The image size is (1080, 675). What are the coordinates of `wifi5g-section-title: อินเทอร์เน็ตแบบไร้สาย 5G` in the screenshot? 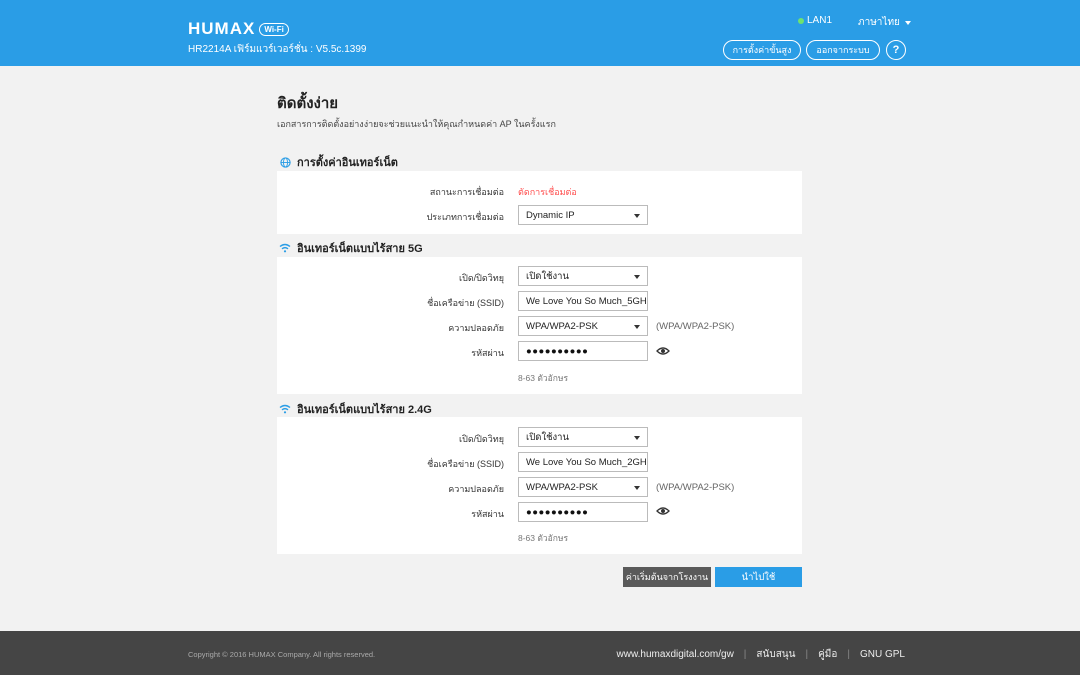 It's located at (360, 249).